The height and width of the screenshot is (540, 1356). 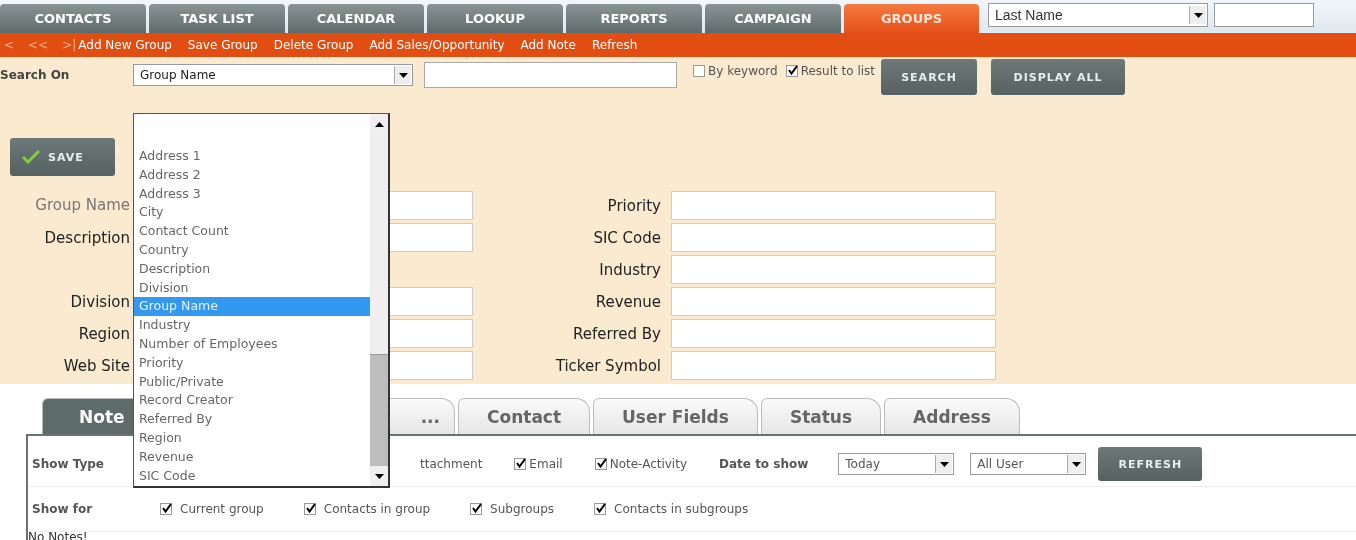 I want to click on action-link: Refresh, so click(x=614, y=45).